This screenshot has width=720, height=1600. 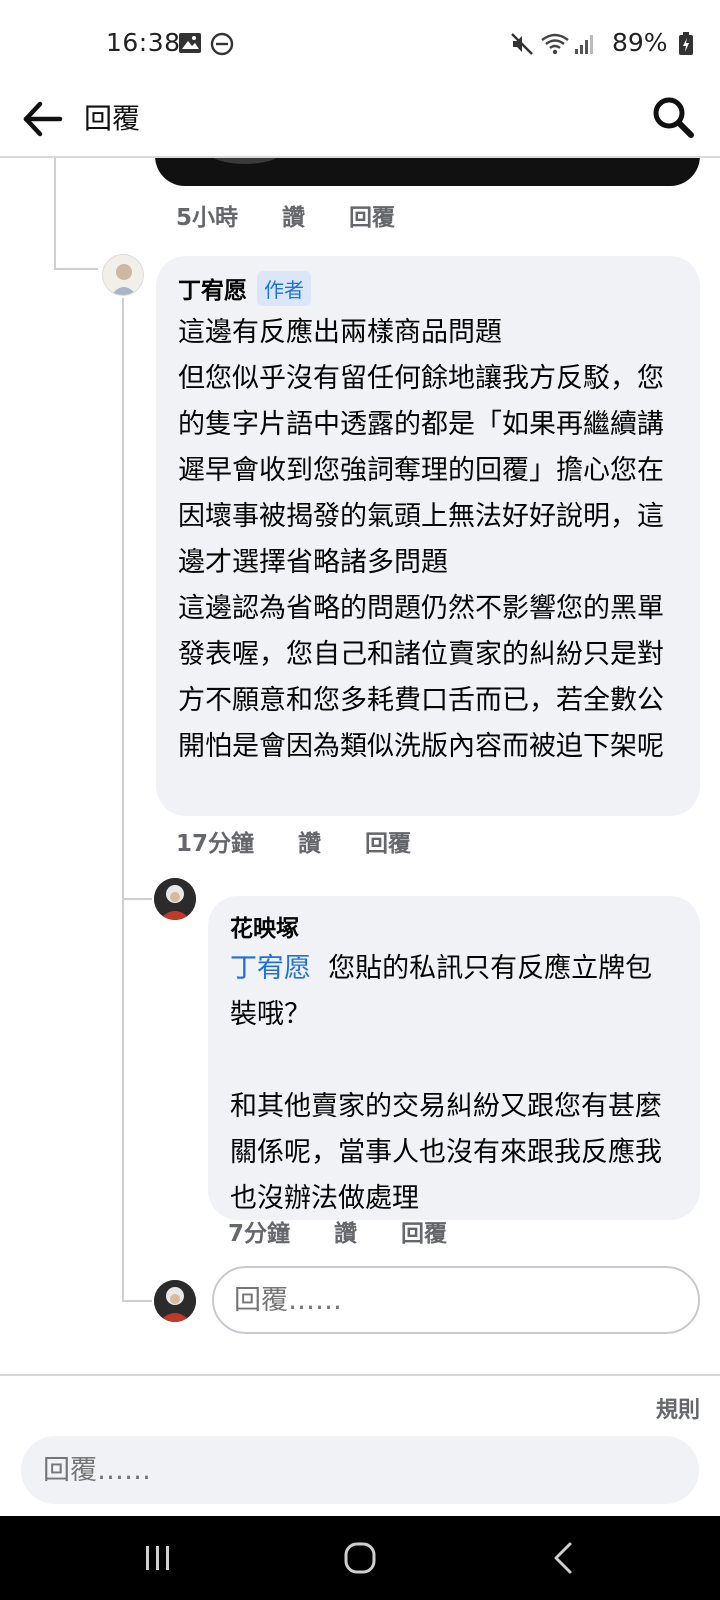 What do you see at coordinates (222, 44) in the screenshot?
I see `do-not-disturb-icon` at bounding box center [222, 44].